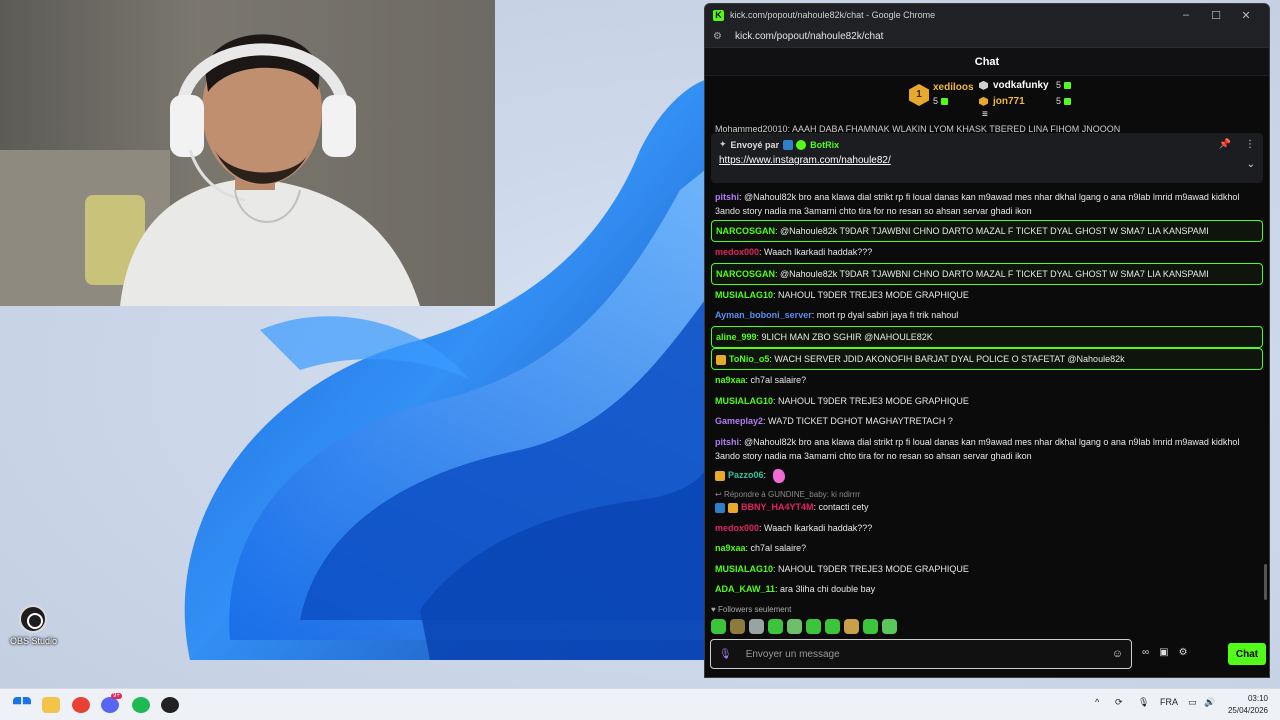 This screenshot has width=1280, height=720. Describe the element at coordinates (987, 160) in the screenshot. I see `pinned-link: https://www.instagram.com/nahoule82/` at that location.